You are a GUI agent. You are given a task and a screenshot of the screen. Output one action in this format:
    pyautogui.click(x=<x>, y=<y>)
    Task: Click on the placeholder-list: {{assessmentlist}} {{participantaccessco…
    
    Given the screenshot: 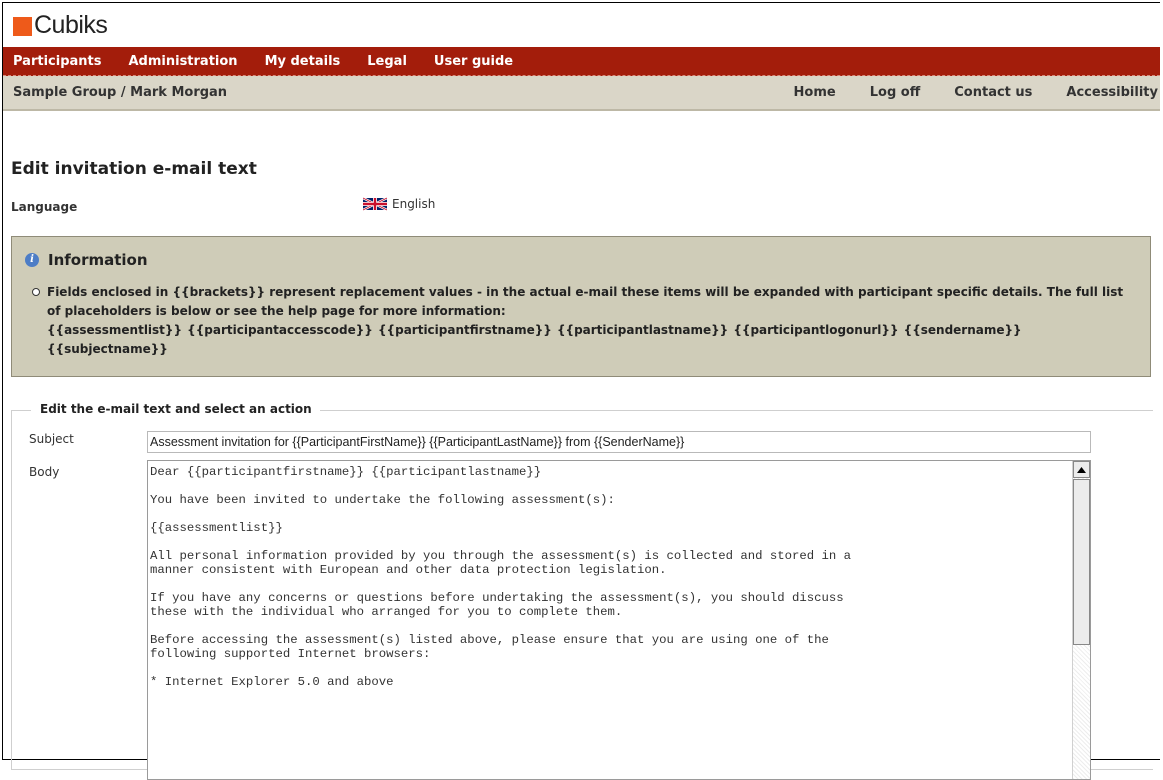 What is the action you would take?
    pyautogui.click(x=534, y=339)
    